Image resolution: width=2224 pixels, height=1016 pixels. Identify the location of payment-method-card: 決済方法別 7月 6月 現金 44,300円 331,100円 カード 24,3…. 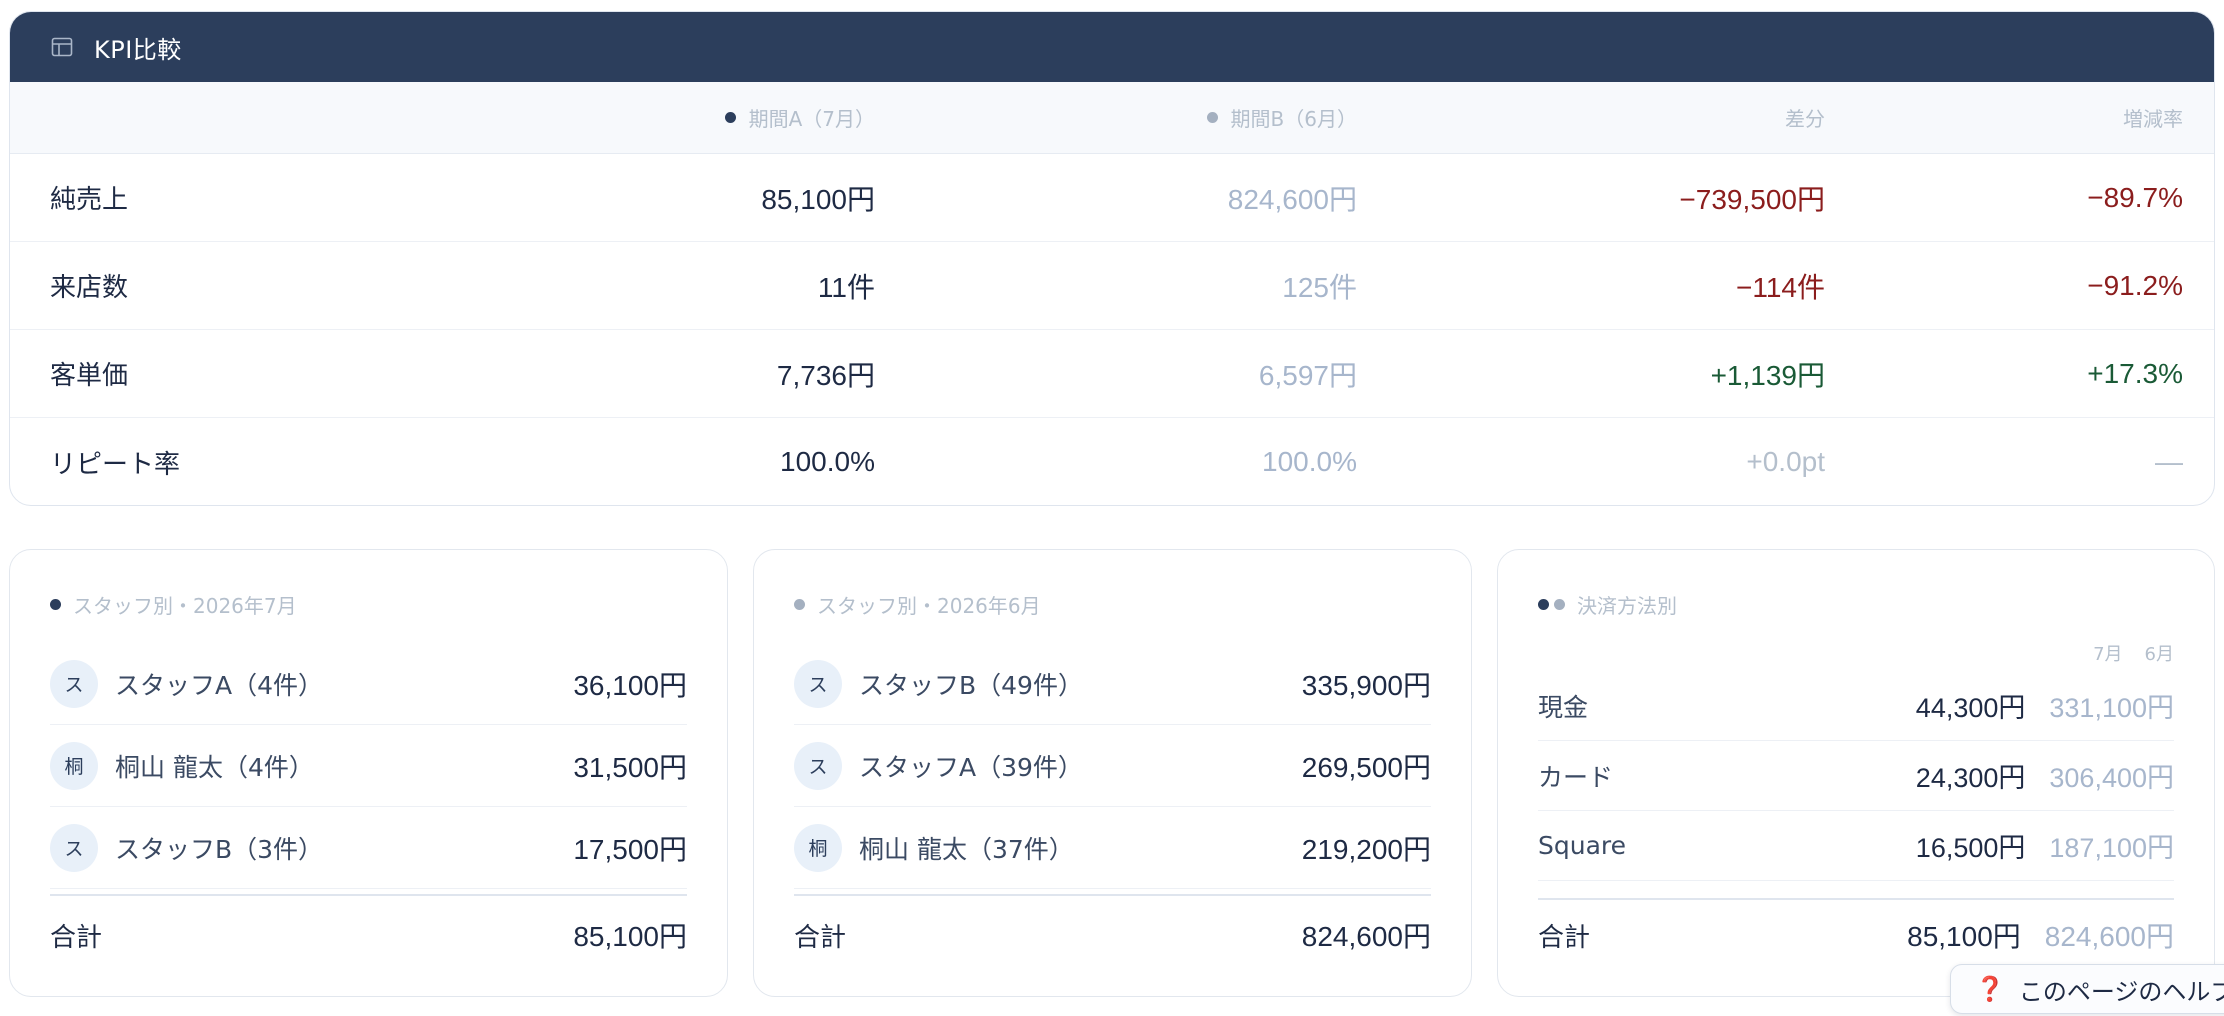
(1856, 773).